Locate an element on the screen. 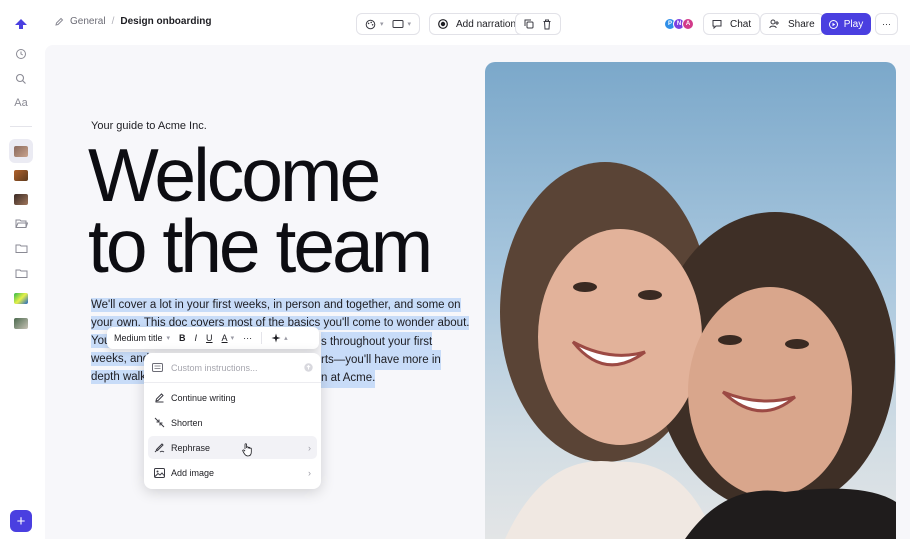 The width and height of the screenshot is (910, 539). ai-sparkle-button: ▴ is located at coordinates (279, 338).